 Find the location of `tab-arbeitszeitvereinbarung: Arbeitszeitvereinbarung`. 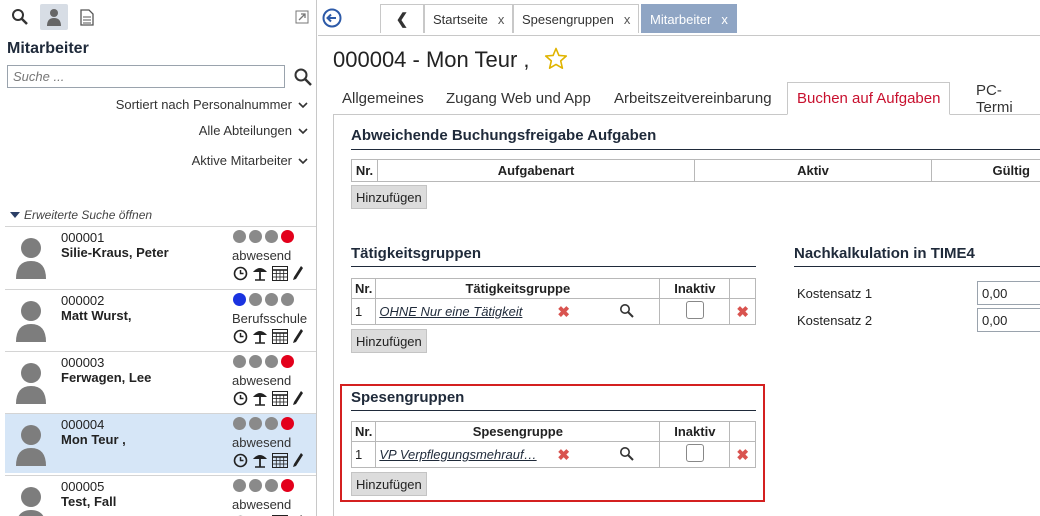

tab-arbeitszeitvereinbarung: Arbeitszeitvereinbarung is located at coordinates (693, 98).